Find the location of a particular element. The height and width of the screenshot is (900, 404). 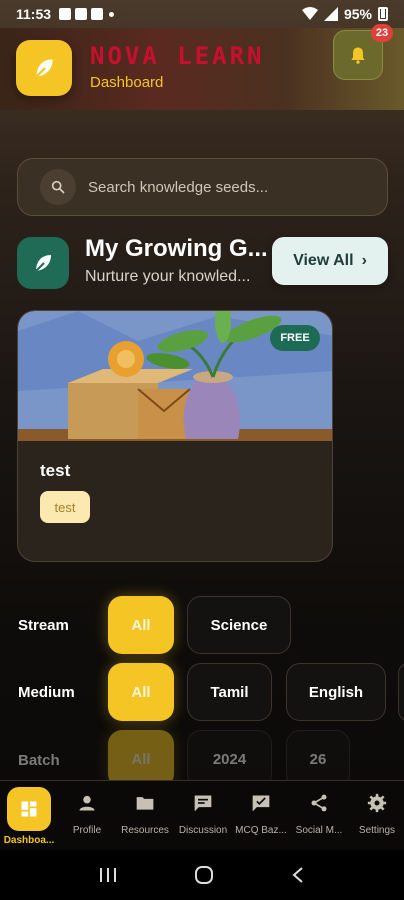

nav-item-settings: Settings is located at coordinates (376, 815).